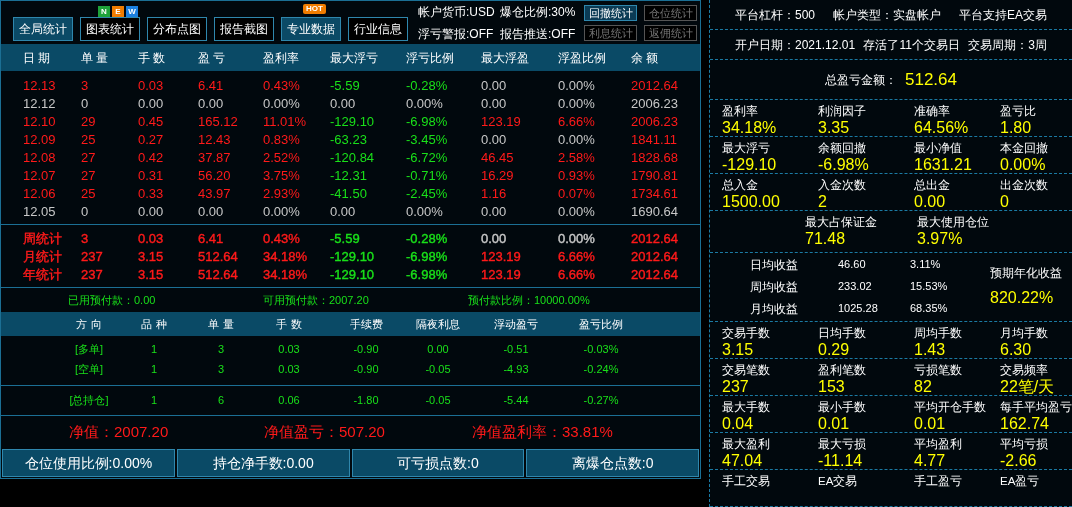  Describe the element at coordinates (438, 369) in the screenshot. I see `table-cell-text: -0.05` at that location.